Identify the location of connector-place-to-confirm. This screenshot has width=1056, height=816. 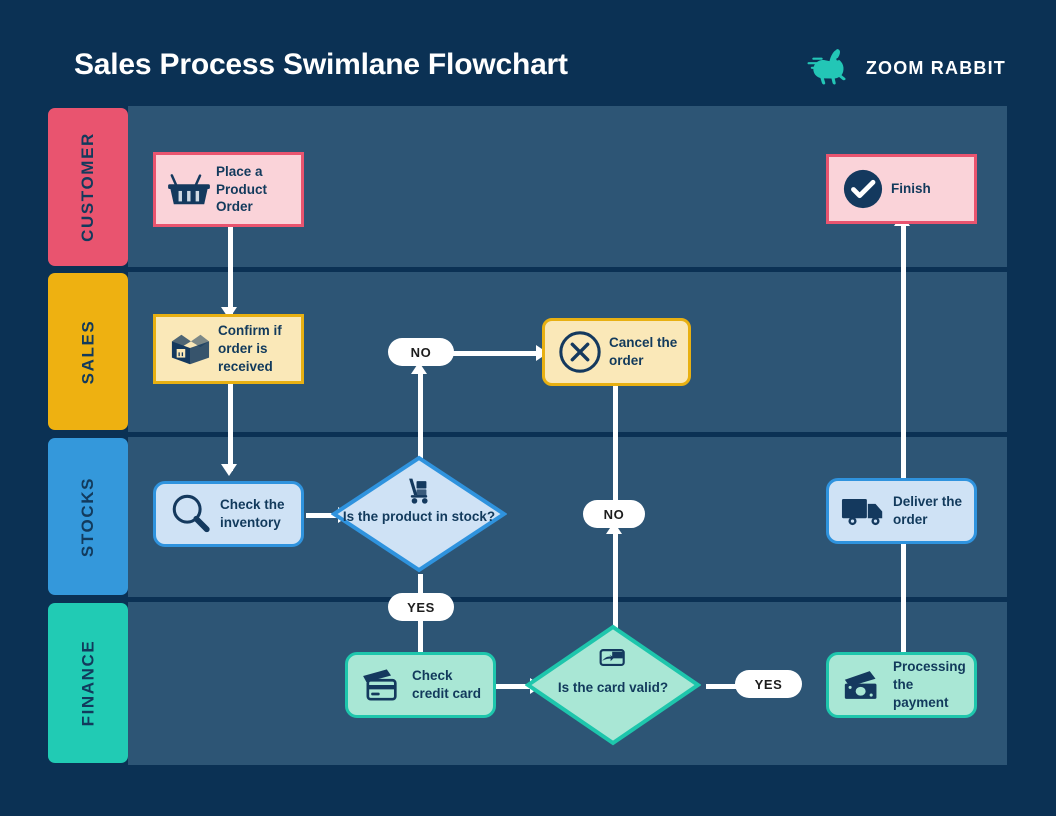
(230, 270).